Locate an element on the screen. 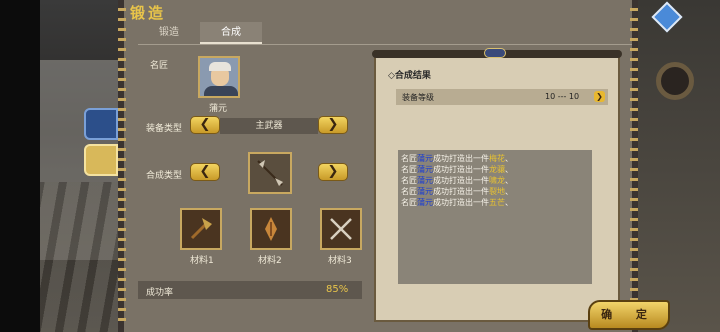  smith-avatar is located at coordinates (219, 77).